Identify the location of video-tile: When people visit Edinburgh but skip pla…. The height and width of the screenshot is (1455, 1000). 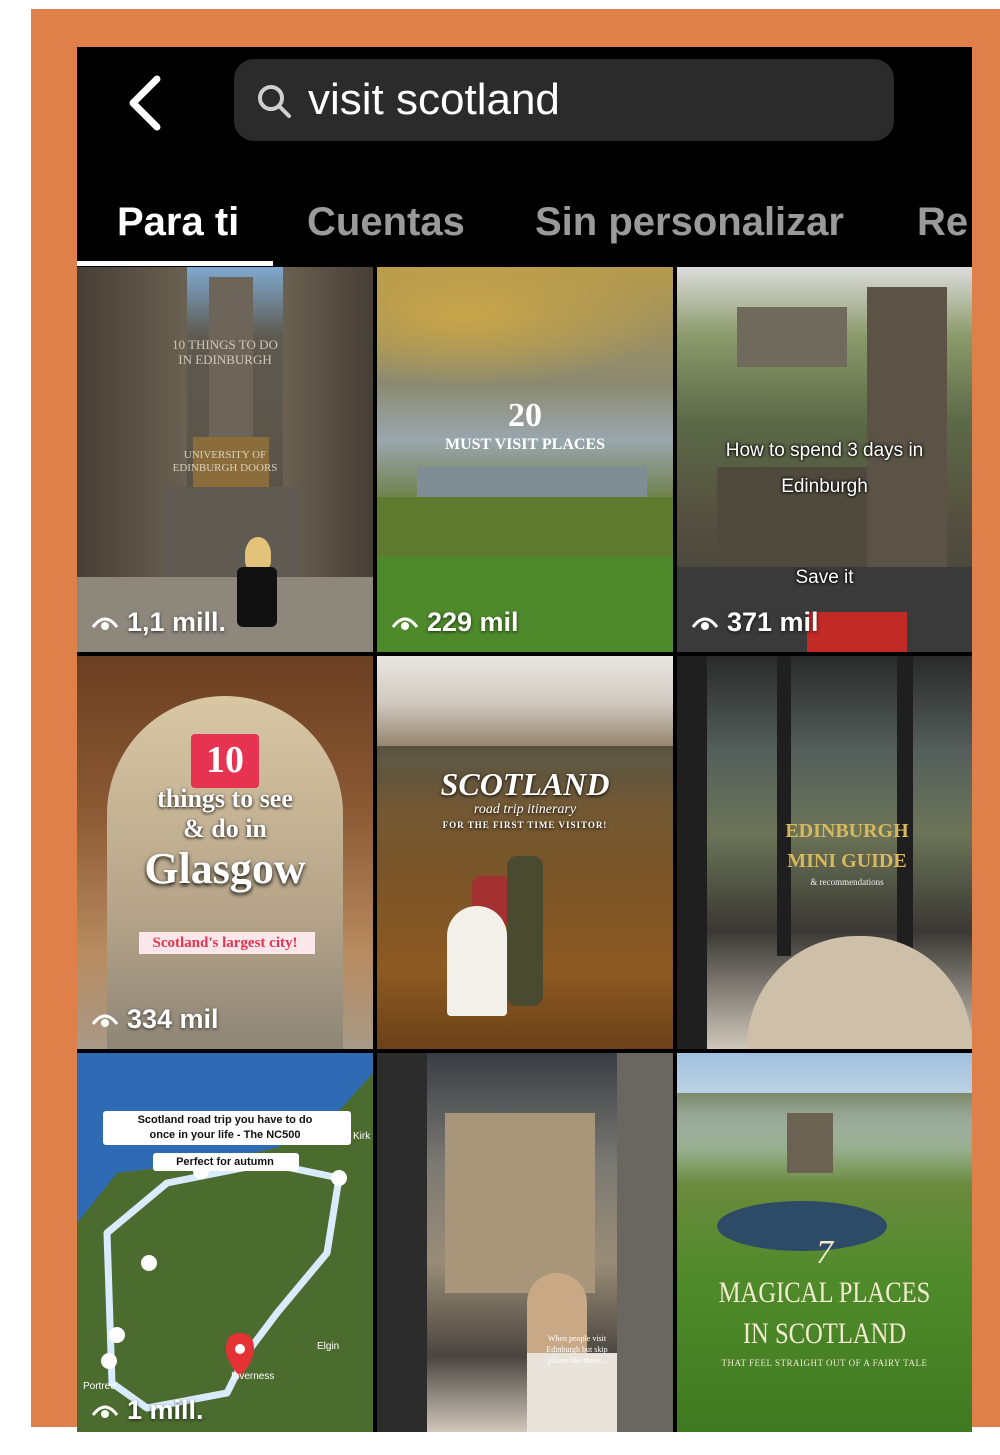
(525, 1242).